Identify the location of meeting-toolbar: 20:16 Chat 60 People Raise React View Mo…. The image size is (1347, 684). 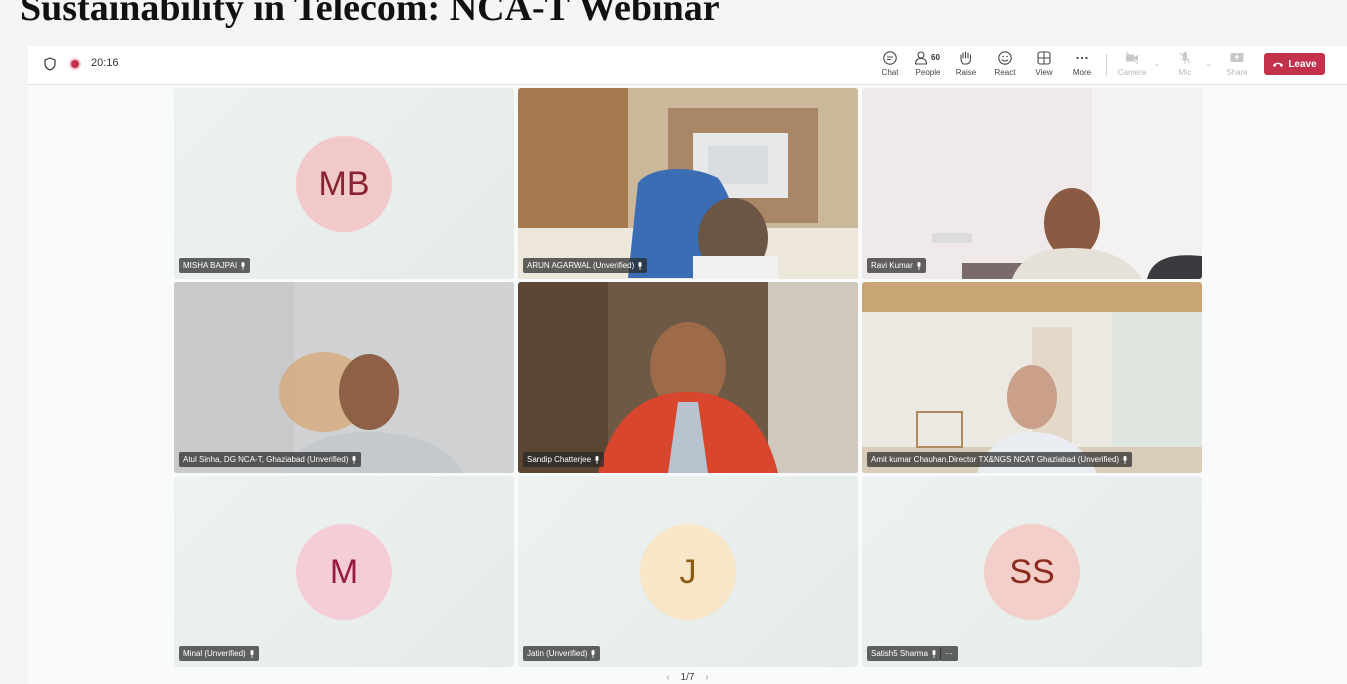
(687, 65).